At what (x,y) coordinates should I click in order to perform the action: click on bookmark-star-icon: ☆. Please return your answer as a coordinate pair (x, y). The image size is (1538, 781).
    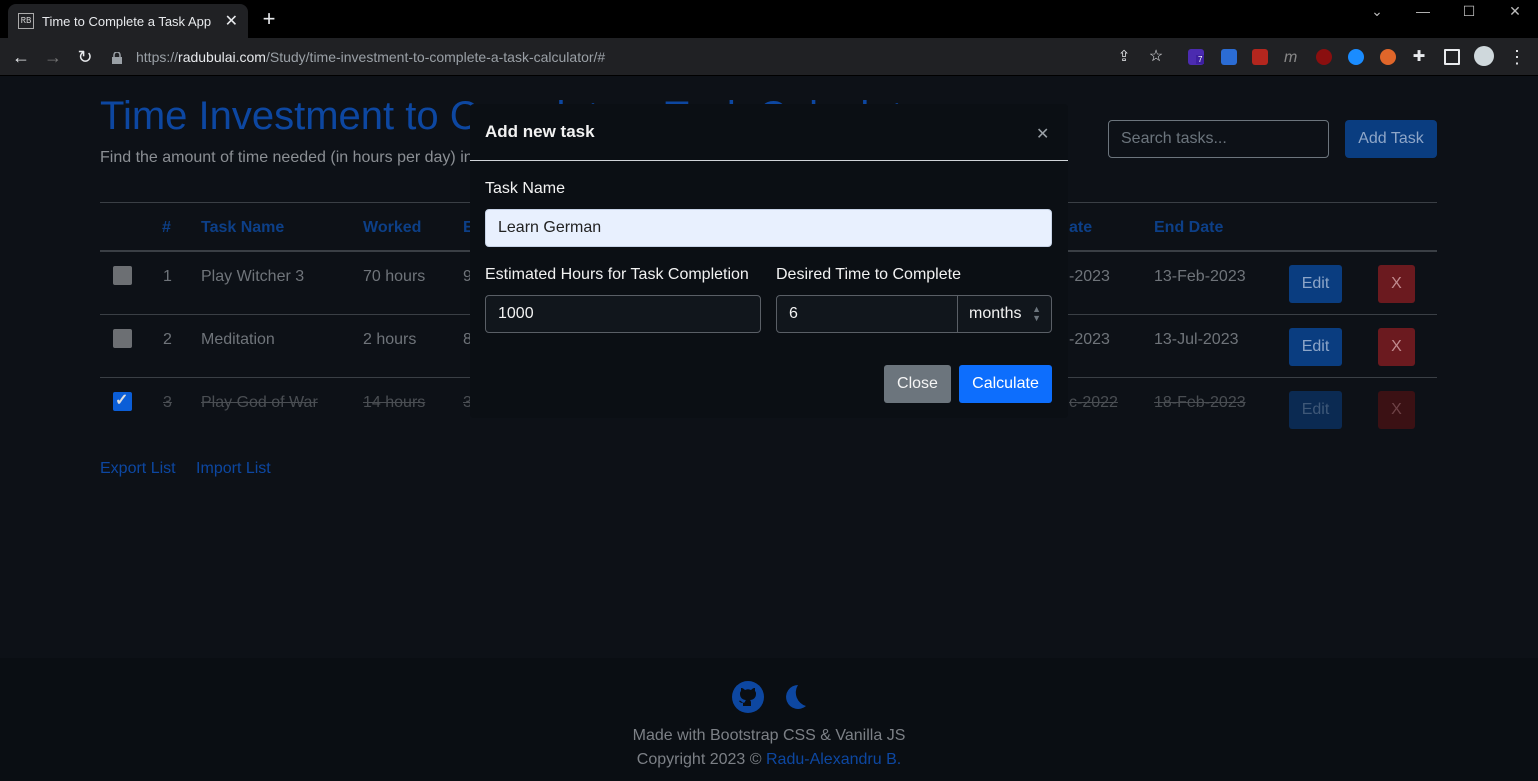
    Looking at the image, I should click on (1156, 57).